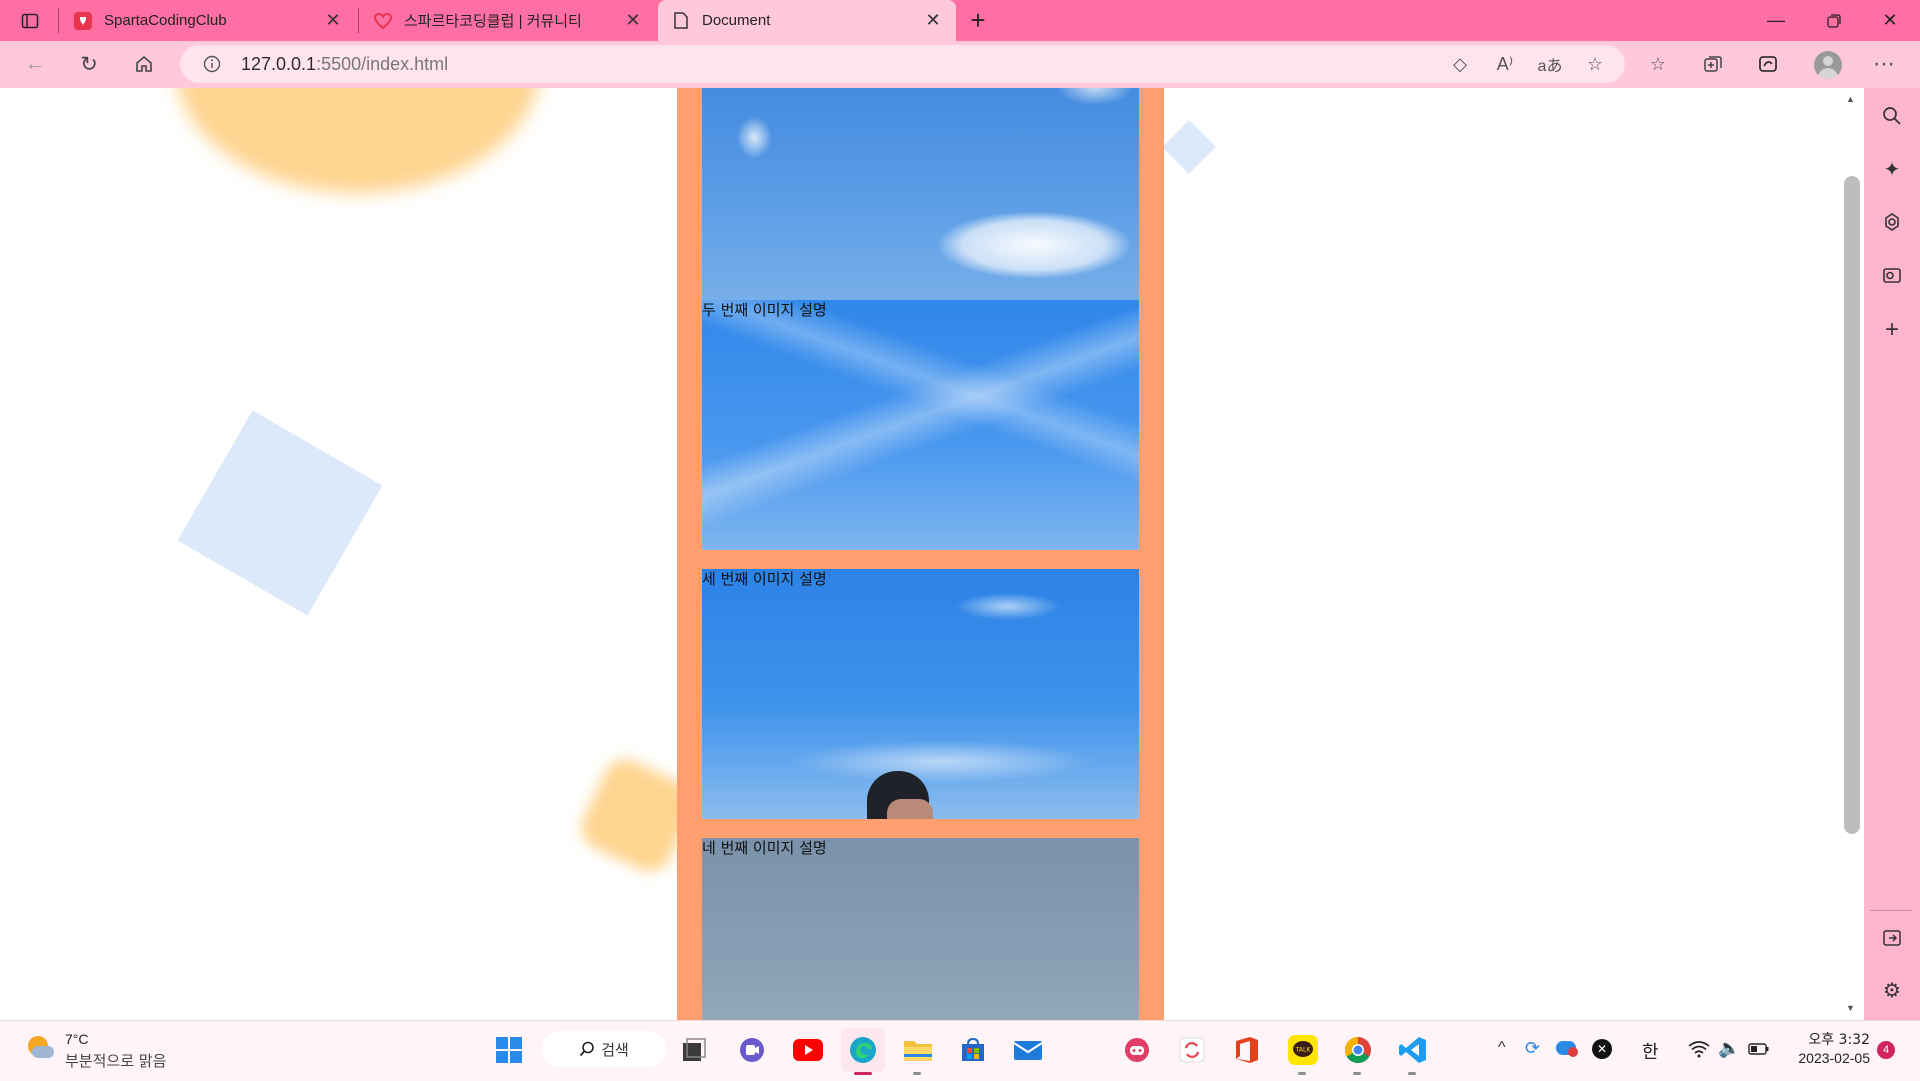 The height and width of the screenshot is (1081, 1920). What do you see at coordinates (1852, 505) in the screenshot?
I see `scrollbar-thumb` at bounding box center [1852, 505].